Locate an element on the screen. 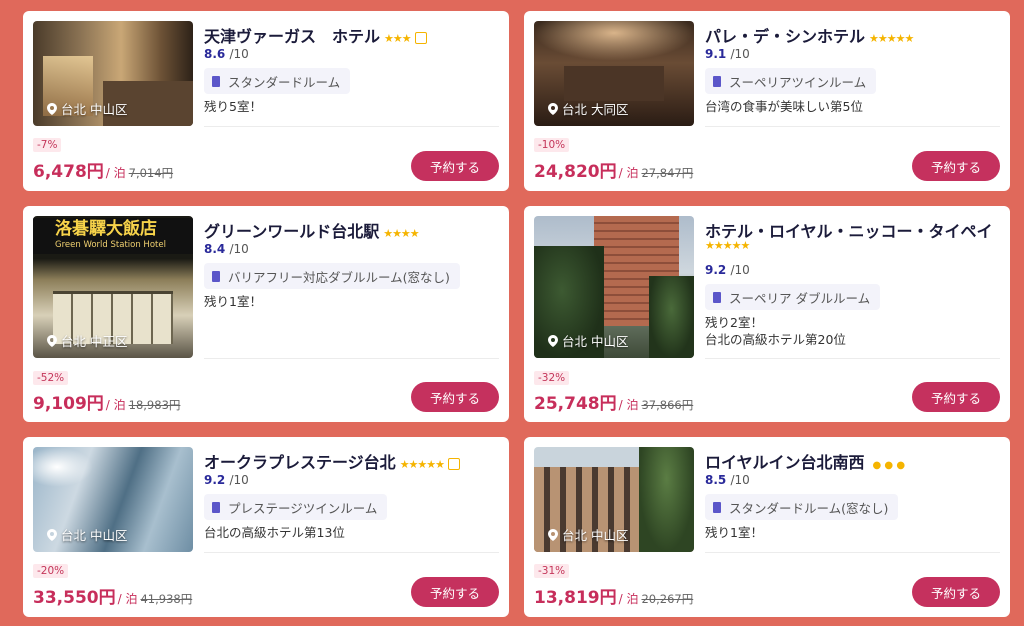 The width and height of the screenshot is (1024, 626). review-score: 8.4 /10 is located at coordinates (226, 249).